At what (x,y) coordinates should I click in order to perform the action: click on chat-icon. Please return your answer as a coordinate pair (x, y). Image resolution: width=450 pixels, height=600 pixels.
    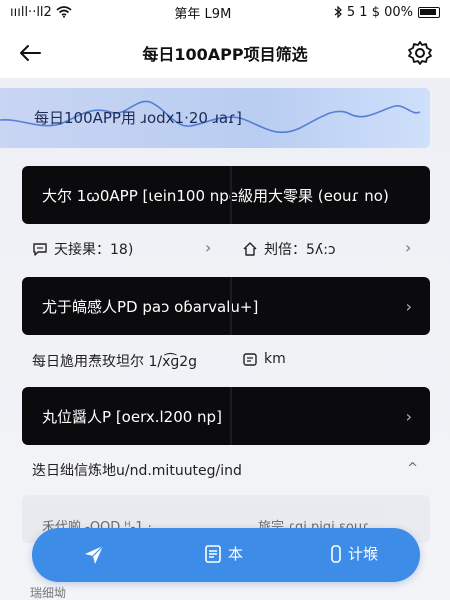
    Looking at the image, I should click on (40, 249).